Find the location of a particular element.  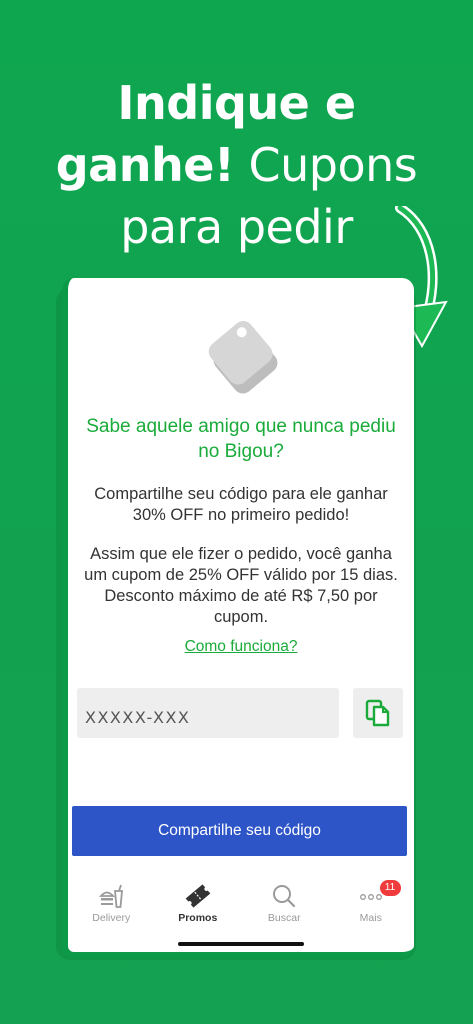

tab-mais-label: Mais is located at coordinates (370, 918).